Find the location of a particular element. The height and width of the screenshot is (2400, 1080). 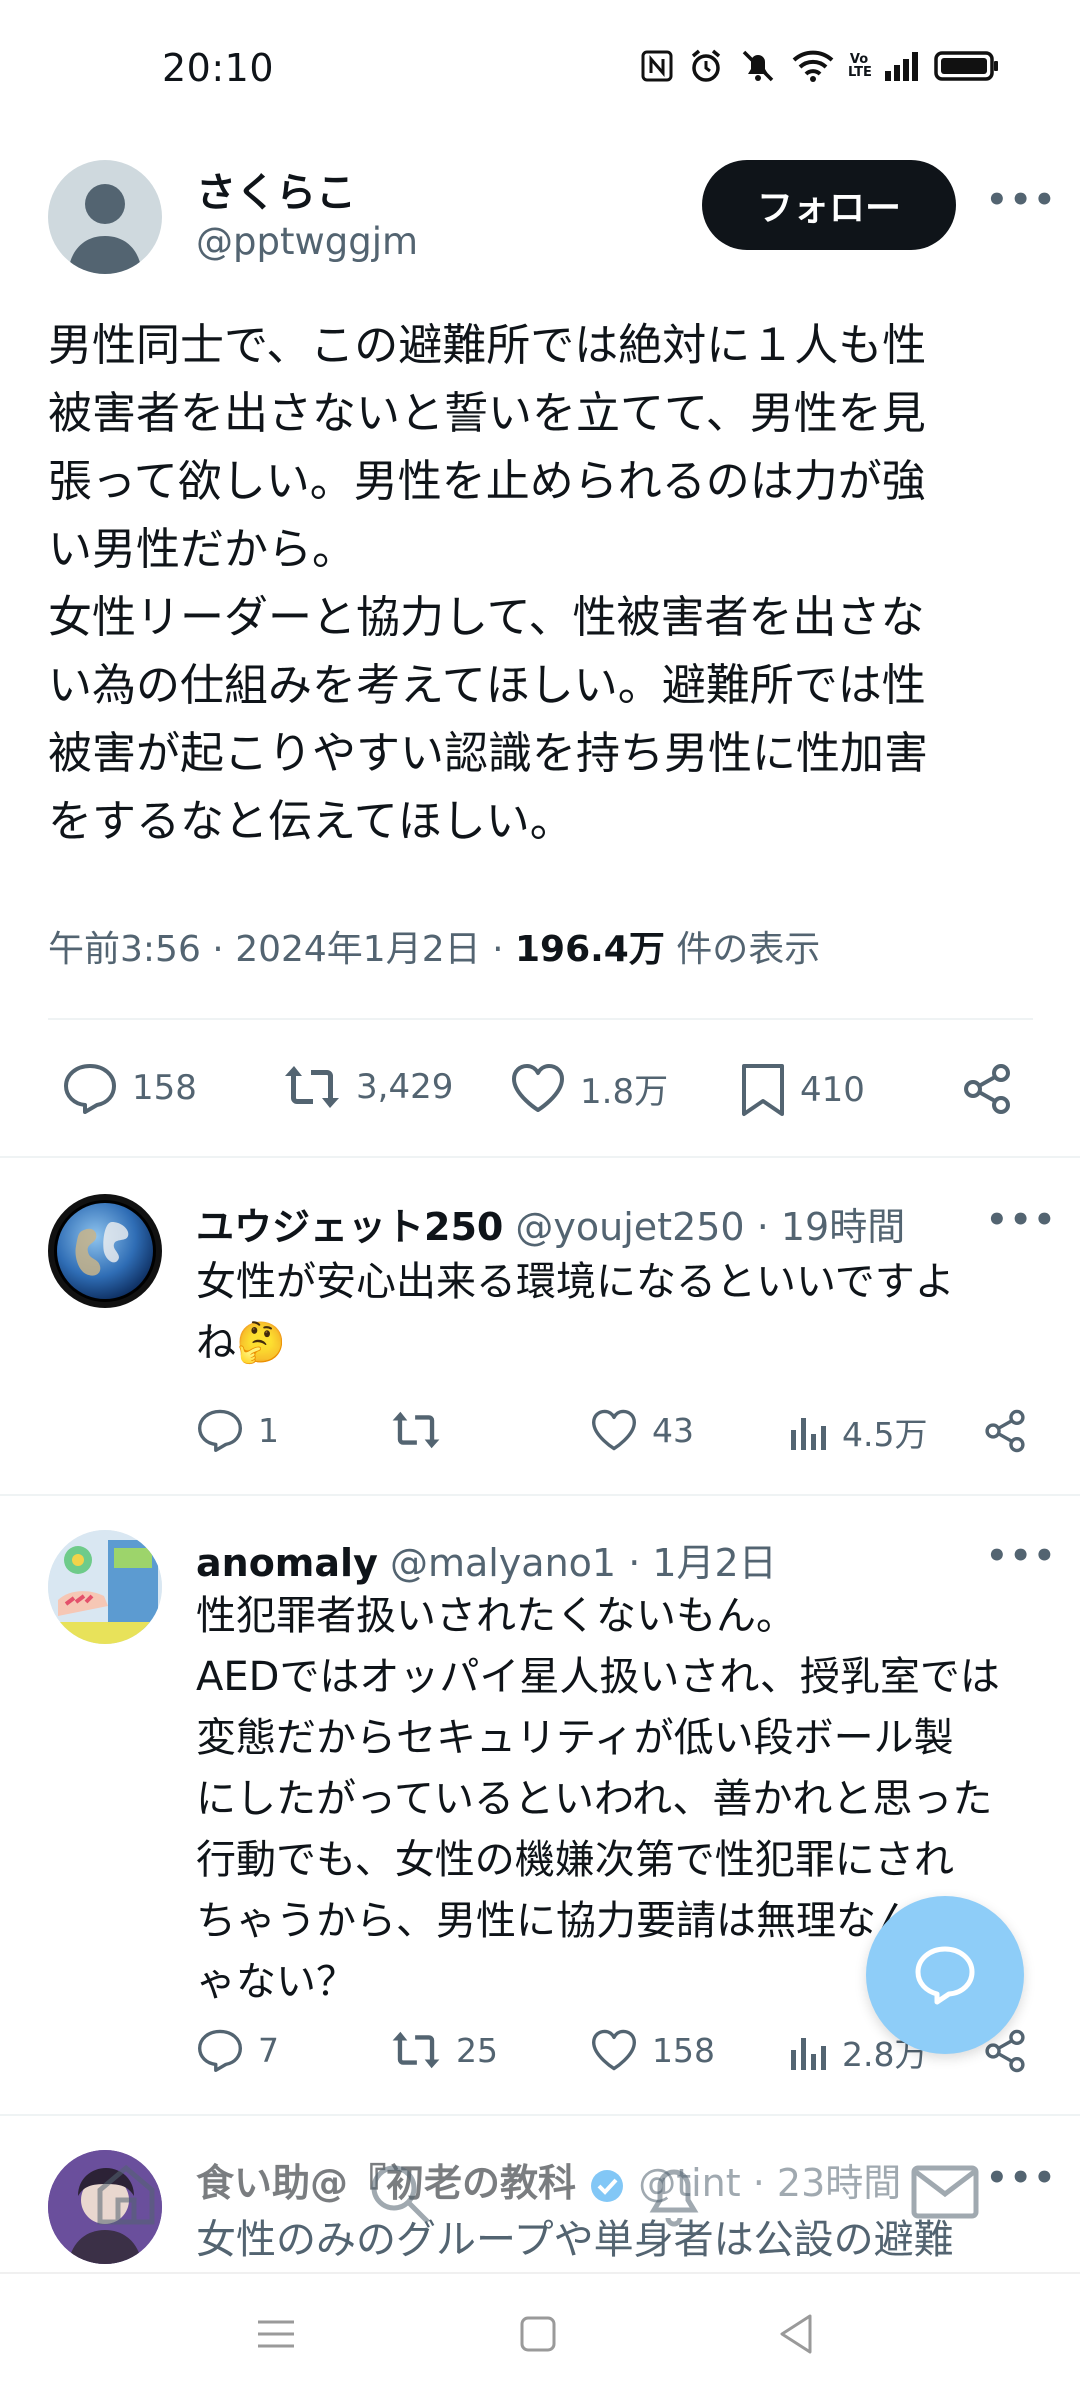

battery-icon is located at coordinates (966, 66).